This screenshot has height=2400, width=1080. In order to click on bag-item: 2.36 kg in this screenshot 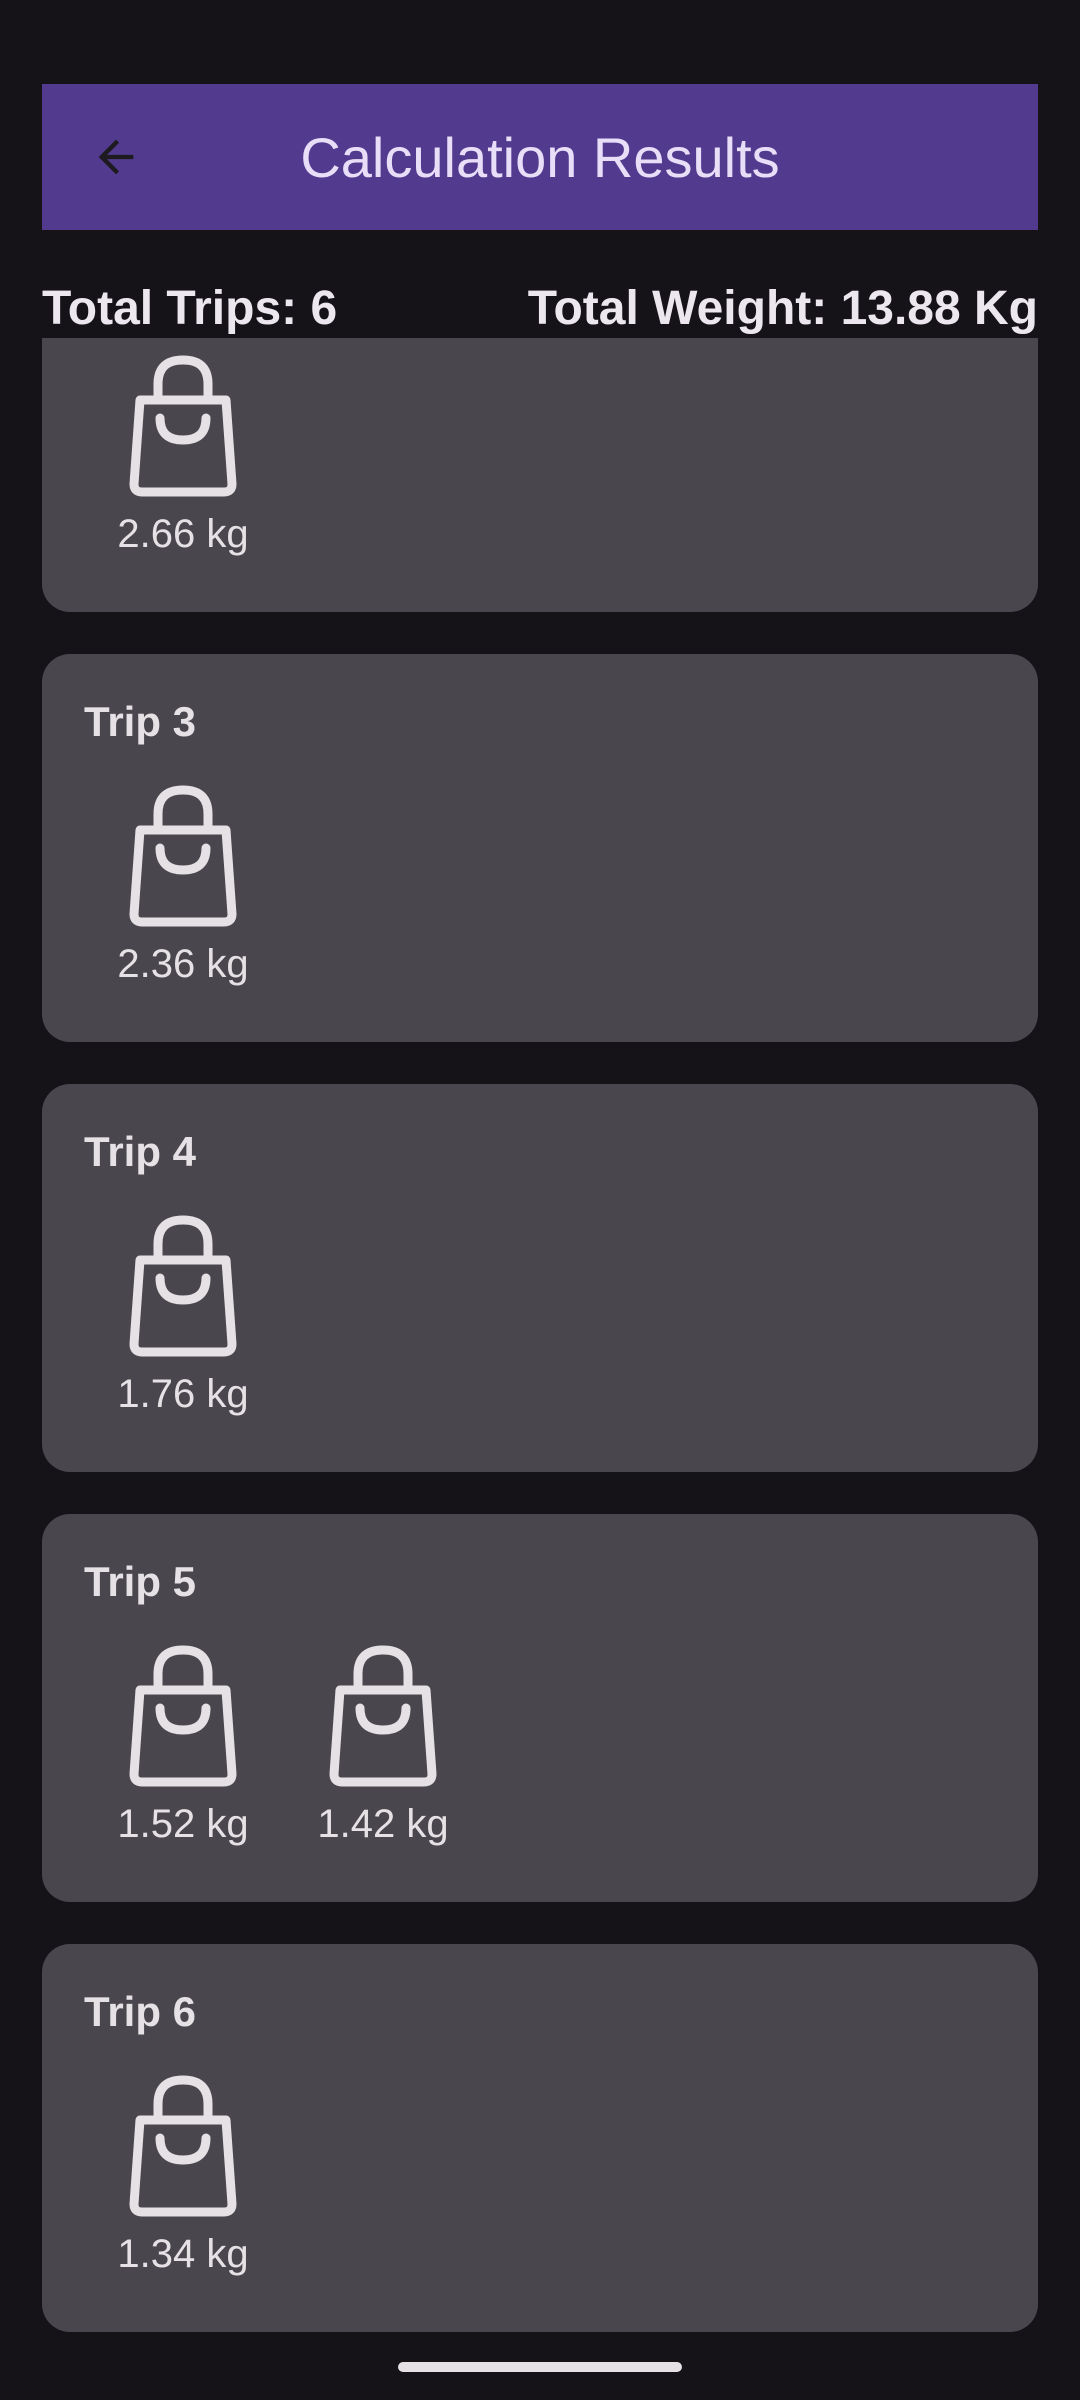, I will do `click(183, 882)`.